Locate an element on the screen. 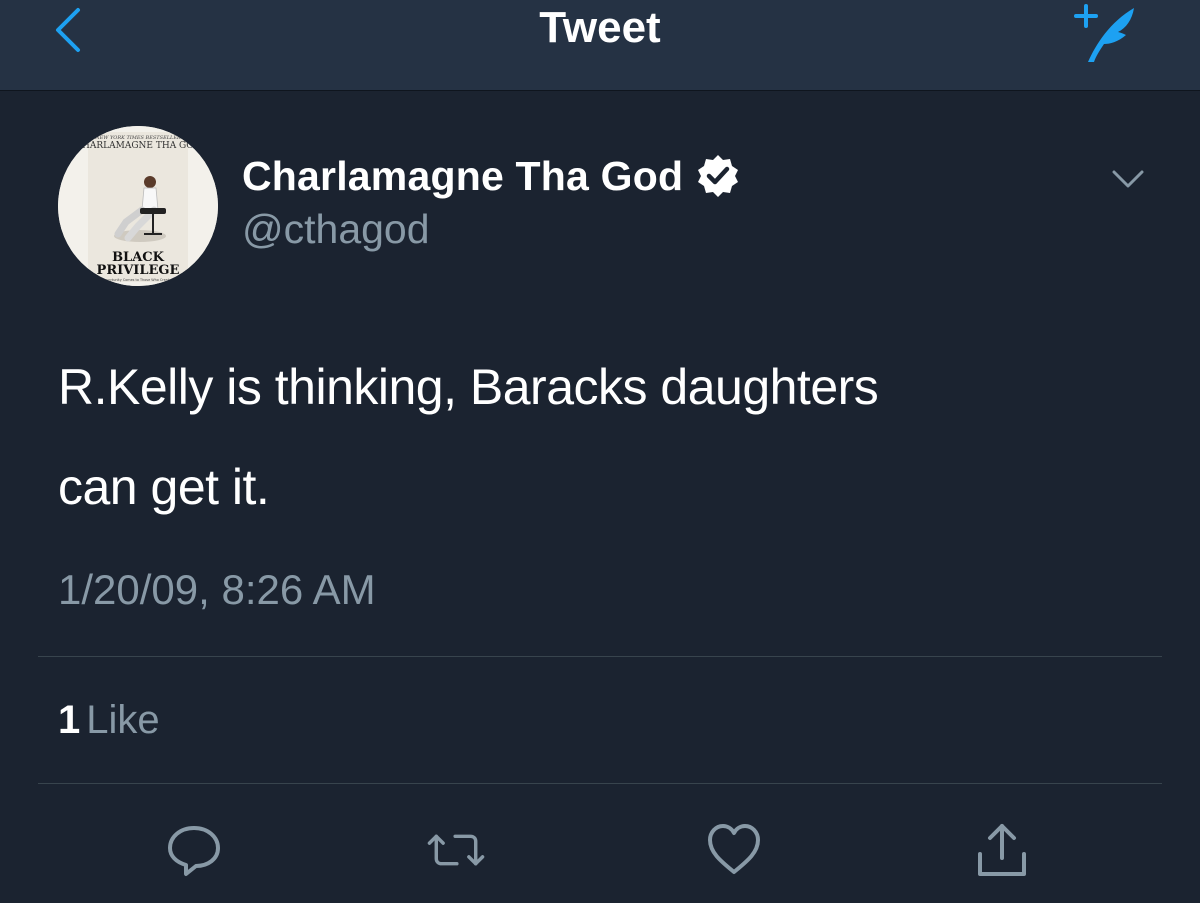 The image size is (1200, 903). share-icon is located at coordinates (1002, 850).